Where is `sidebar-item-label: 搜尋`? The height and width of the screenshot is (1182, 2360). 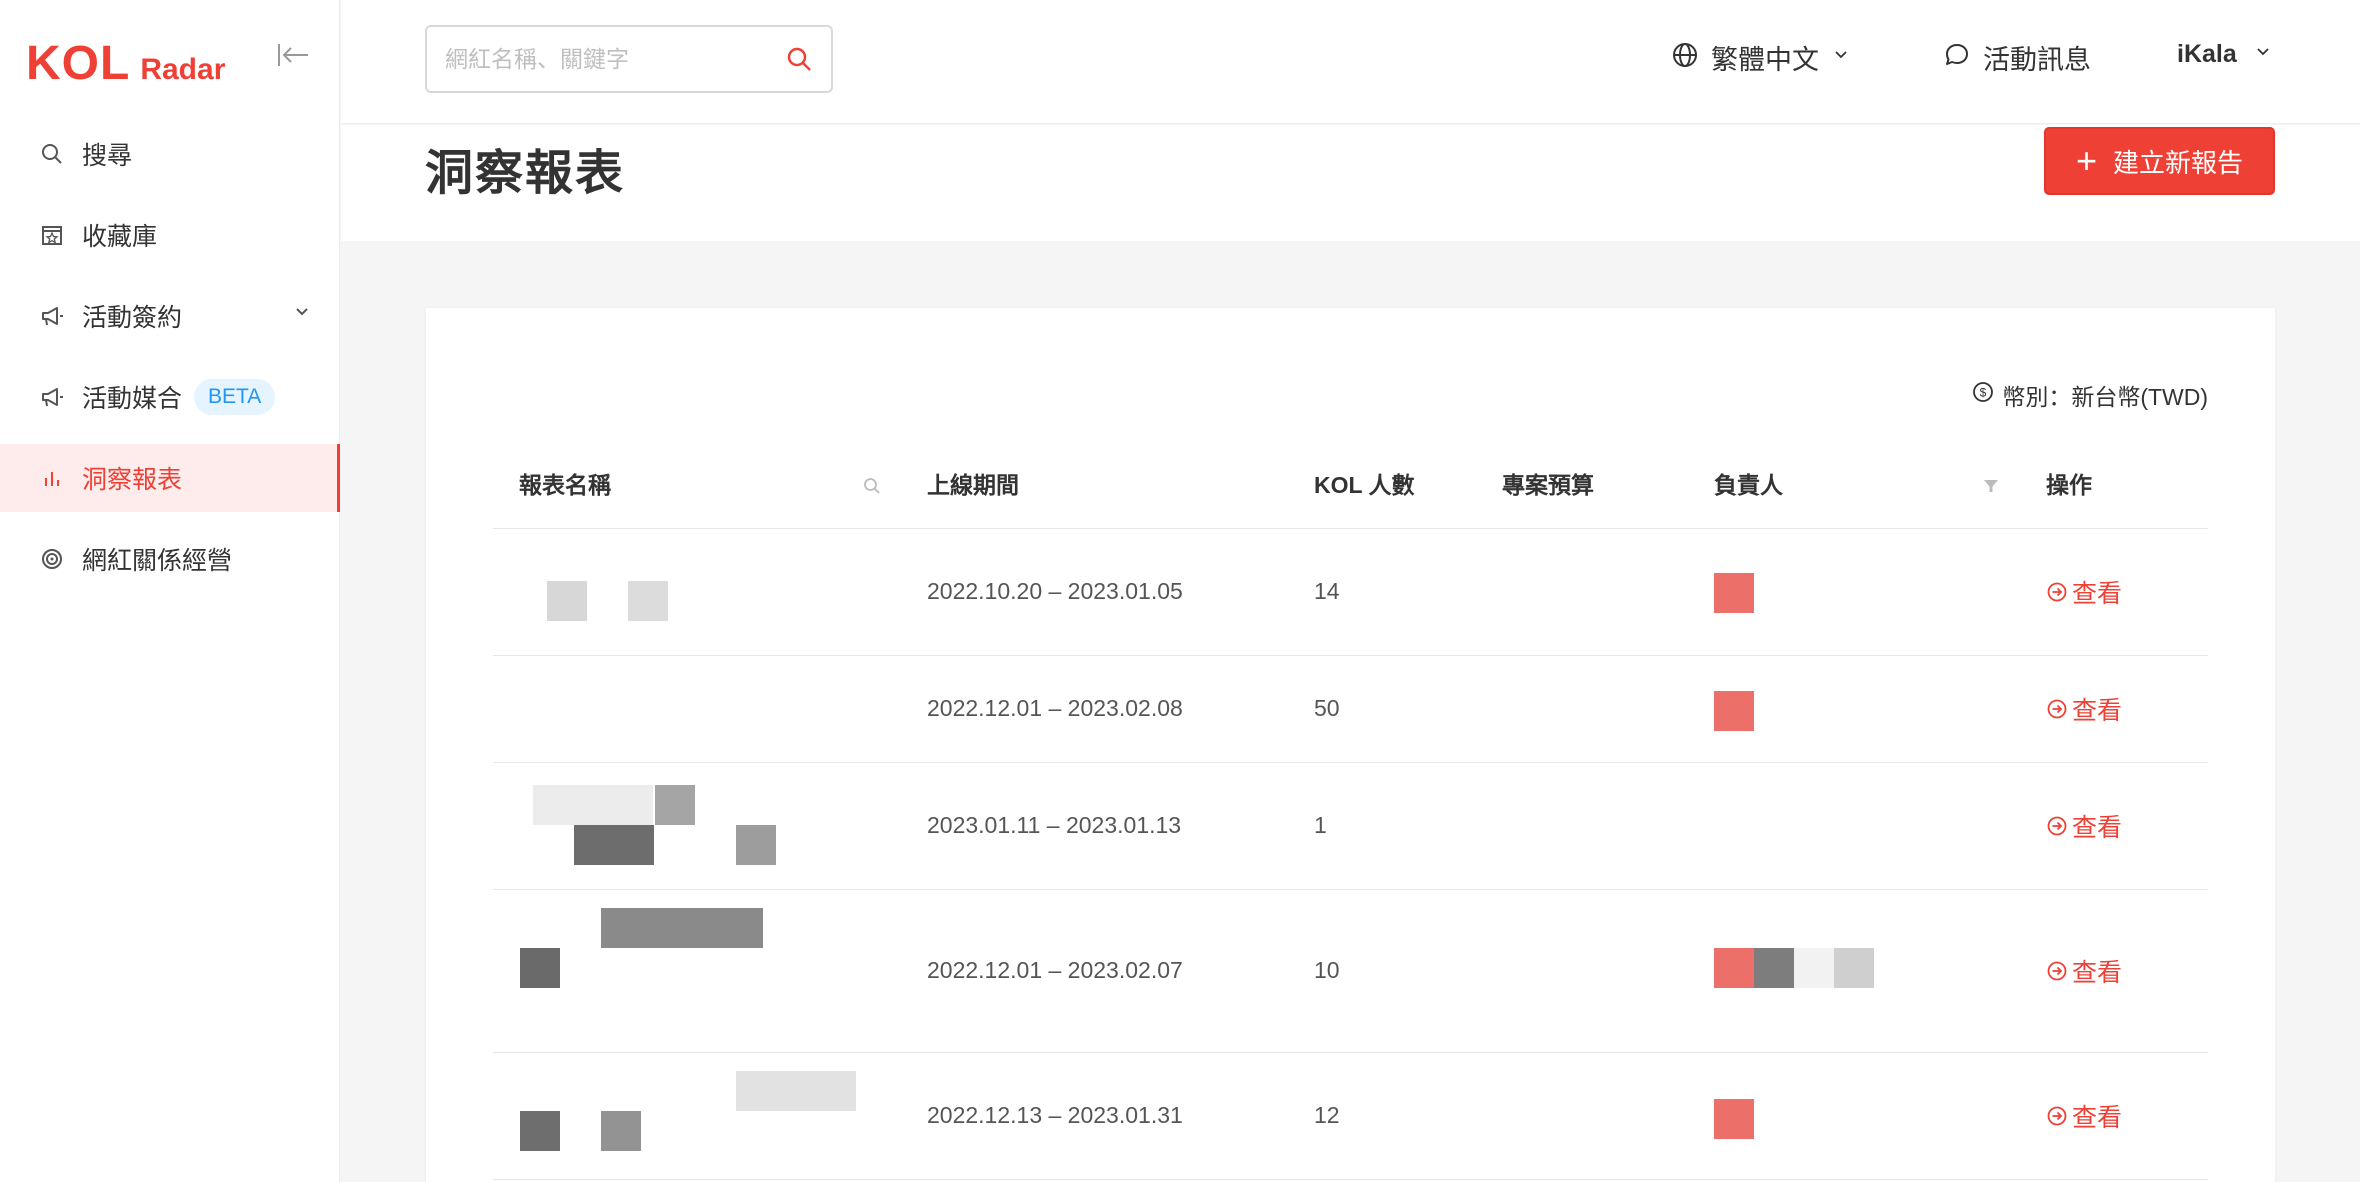 sidebar-item-label: 搜尋 is located at coordinates (107, 156).